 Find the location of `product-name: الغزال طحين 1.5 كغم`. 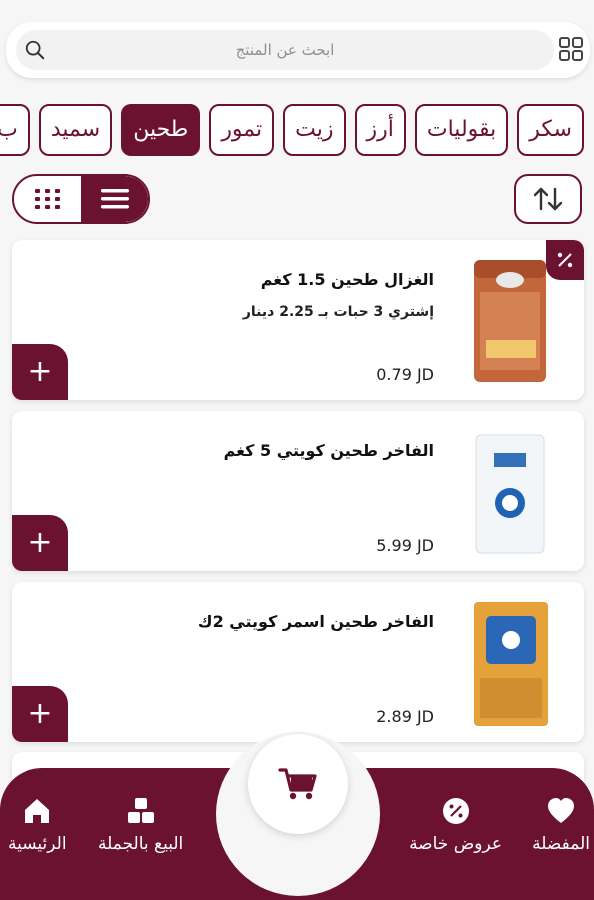

product-name: الغزال طحين 1.5 كغم is located at coordinates (347, 279).